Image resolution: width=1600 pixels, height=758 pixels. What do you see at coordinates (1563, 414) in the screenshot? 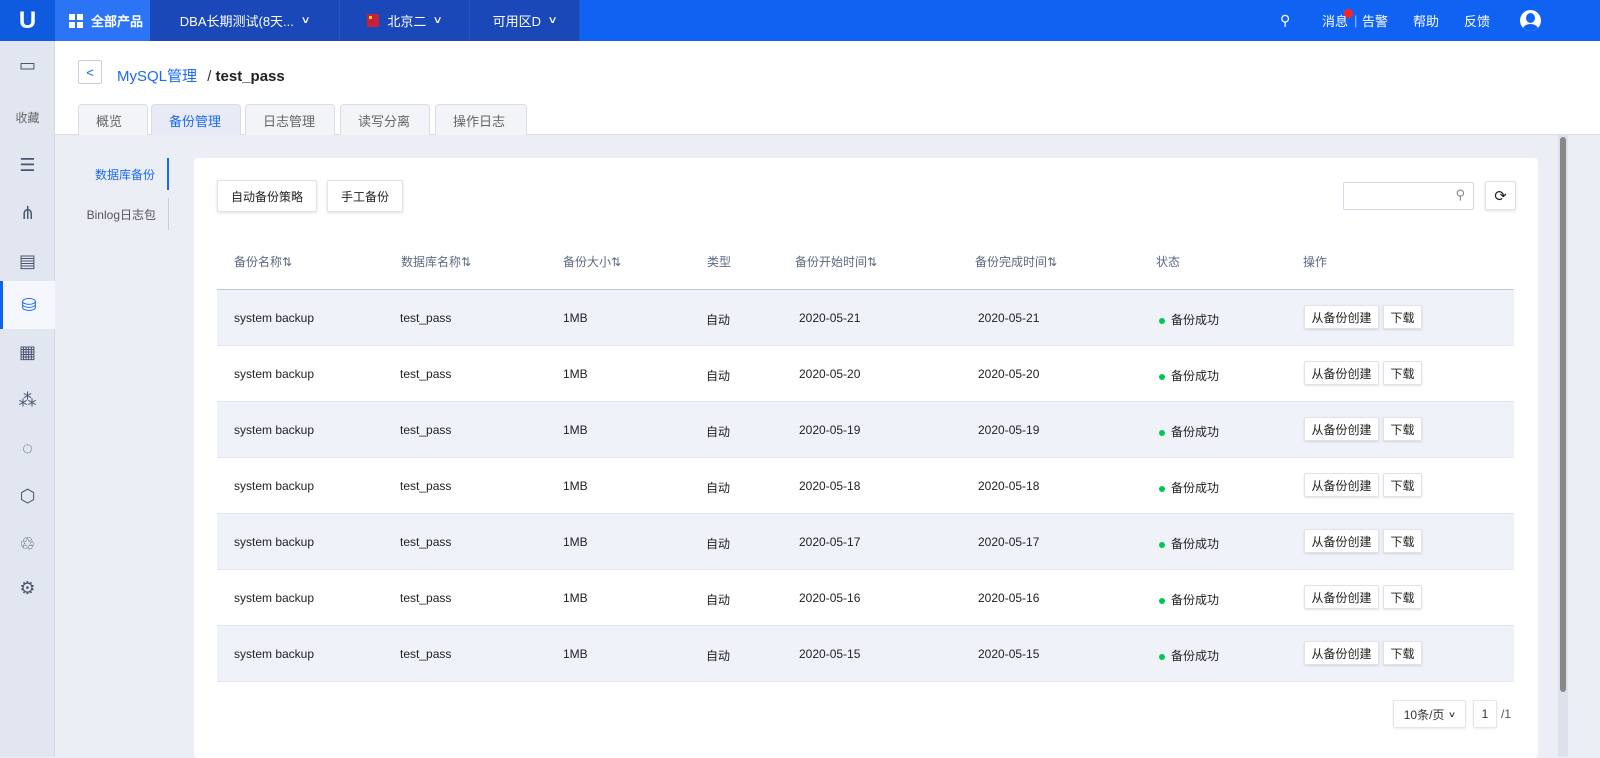
I see `scrollbar-thumb` at bounding box center [1563, 414].